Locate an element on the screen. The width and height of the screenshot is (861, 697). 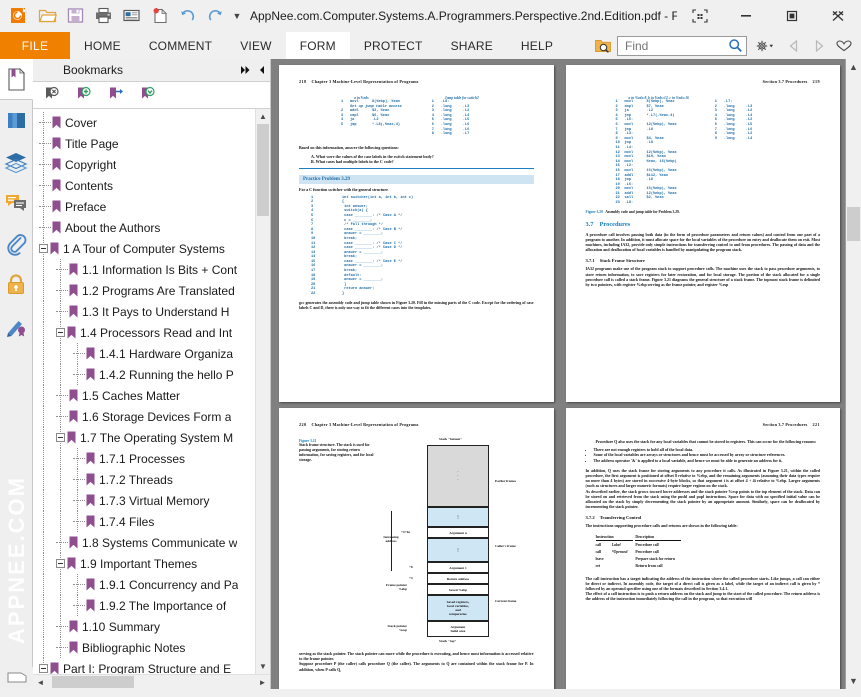
email-icon is located at coordinates (131, 16).